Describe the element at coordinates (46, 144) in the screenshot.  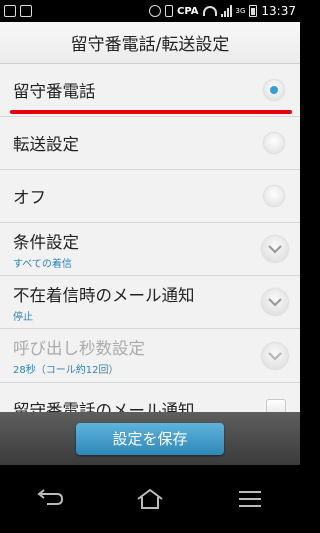
I see `option-label: 転送設定` at that location.